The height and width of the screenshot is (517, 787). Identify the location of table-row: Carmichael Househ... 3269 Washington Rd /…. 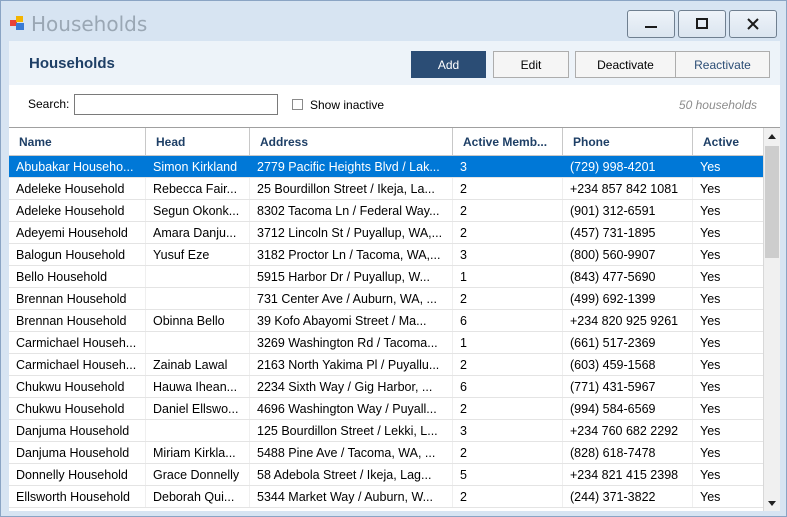
(386, 343).